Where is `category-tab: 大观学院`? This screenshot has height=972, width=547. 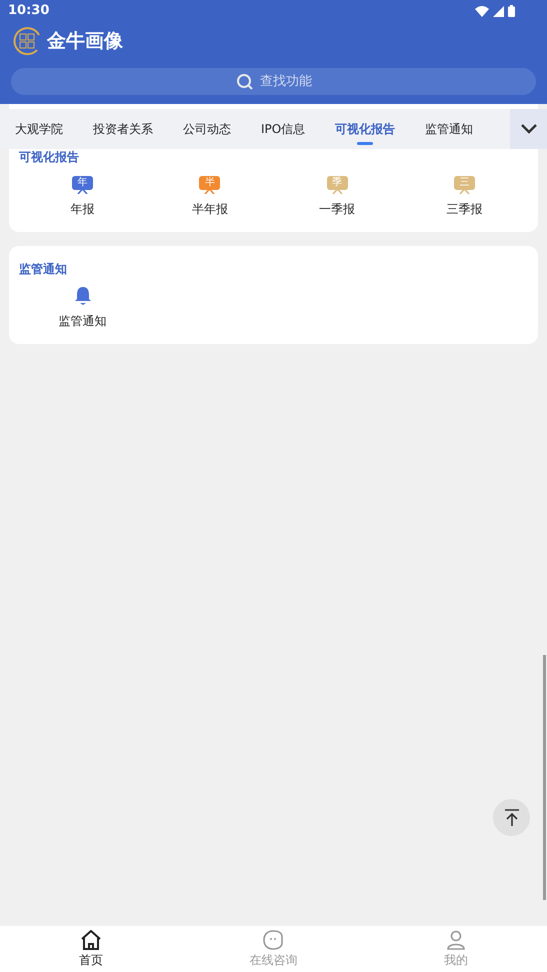 category-tab: 大观学院 is located at coordinates (39, 129).